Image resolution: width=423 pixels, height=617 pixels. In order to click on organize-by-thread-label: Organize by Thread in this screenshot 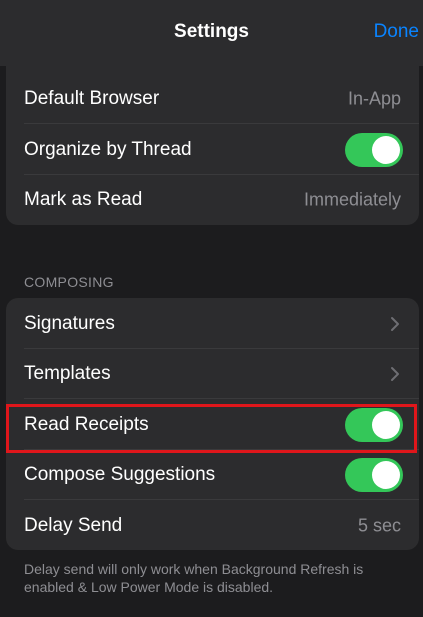, I will do `click(108, 149)`.